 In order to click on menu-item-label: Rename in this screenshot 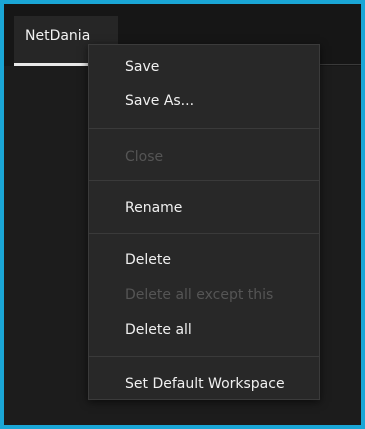, I will do `click(154, 208)`.